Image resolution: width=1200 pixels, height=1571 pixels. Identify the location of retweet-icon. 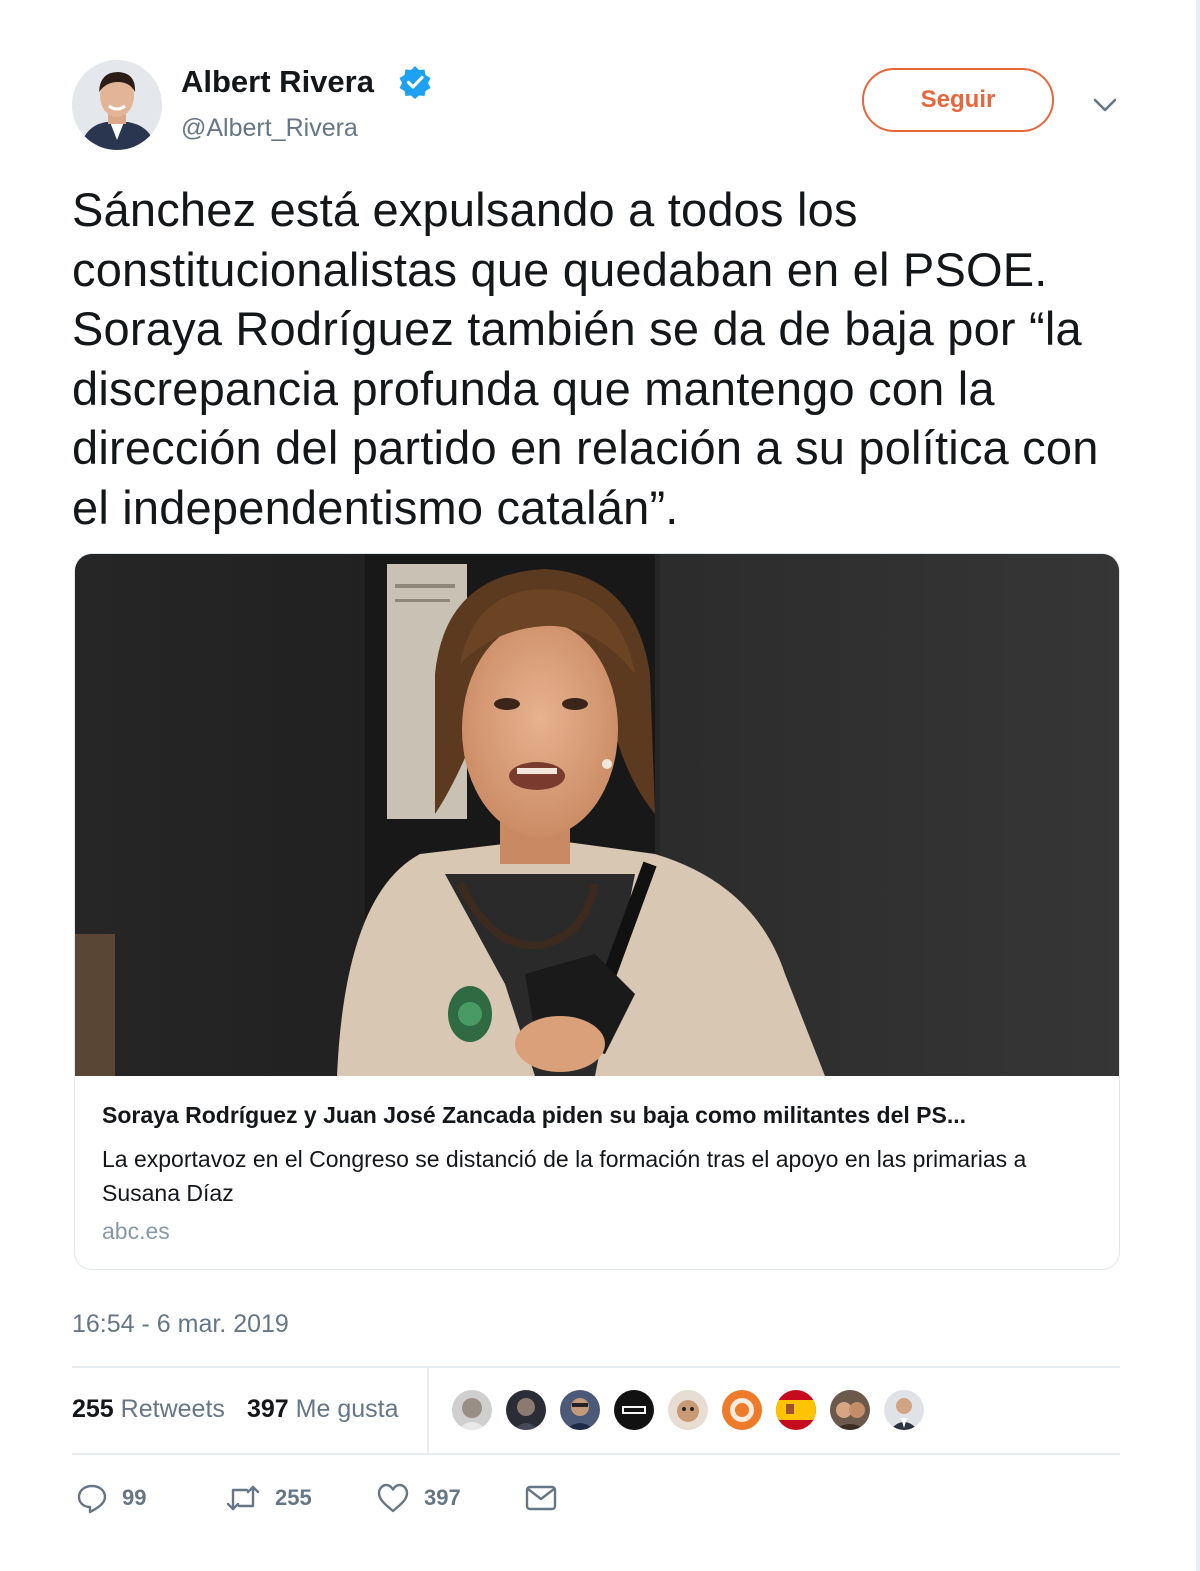
(243, 1498).